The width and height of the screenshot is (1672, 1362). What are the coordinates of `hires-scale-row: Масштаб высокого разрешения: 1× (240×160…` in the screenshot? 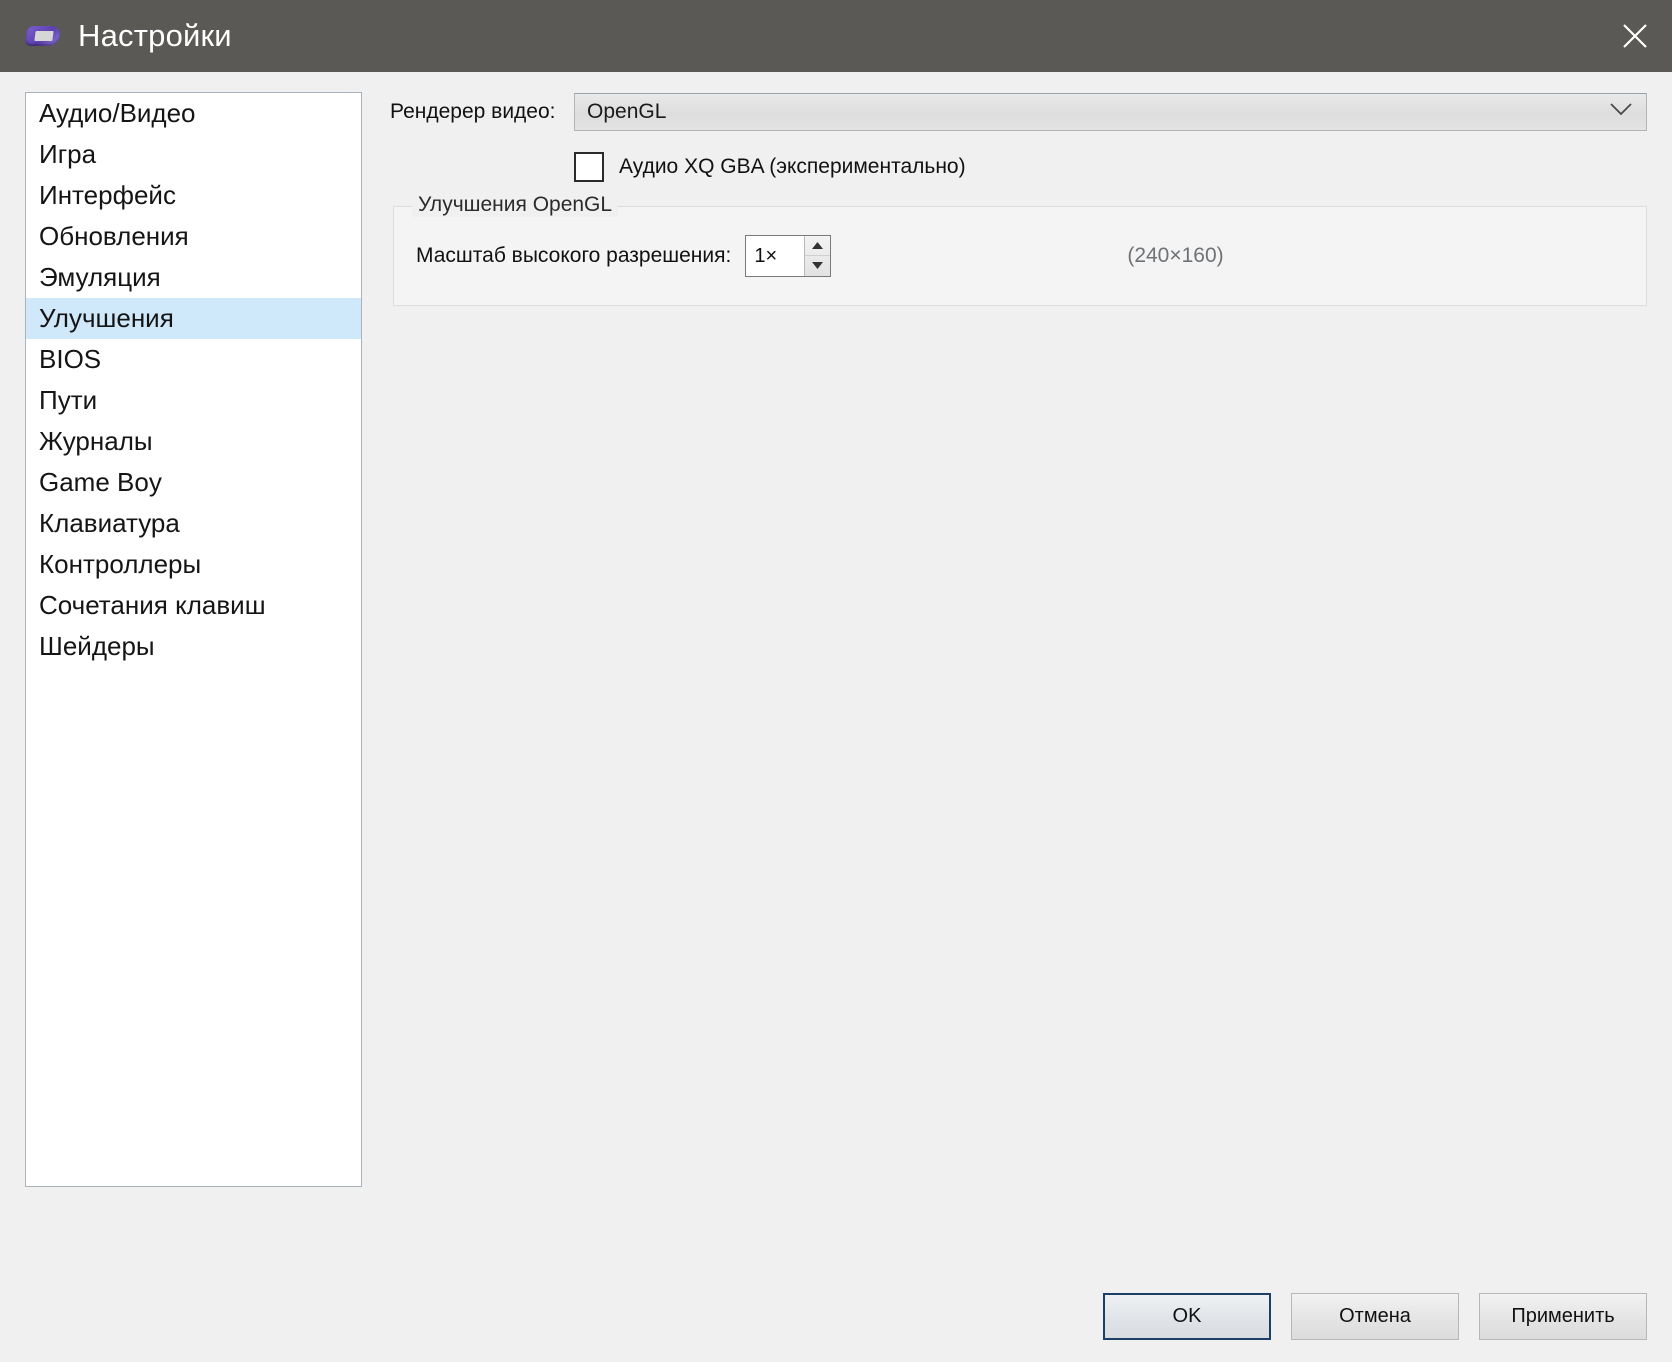 It's located at (1020, 256).